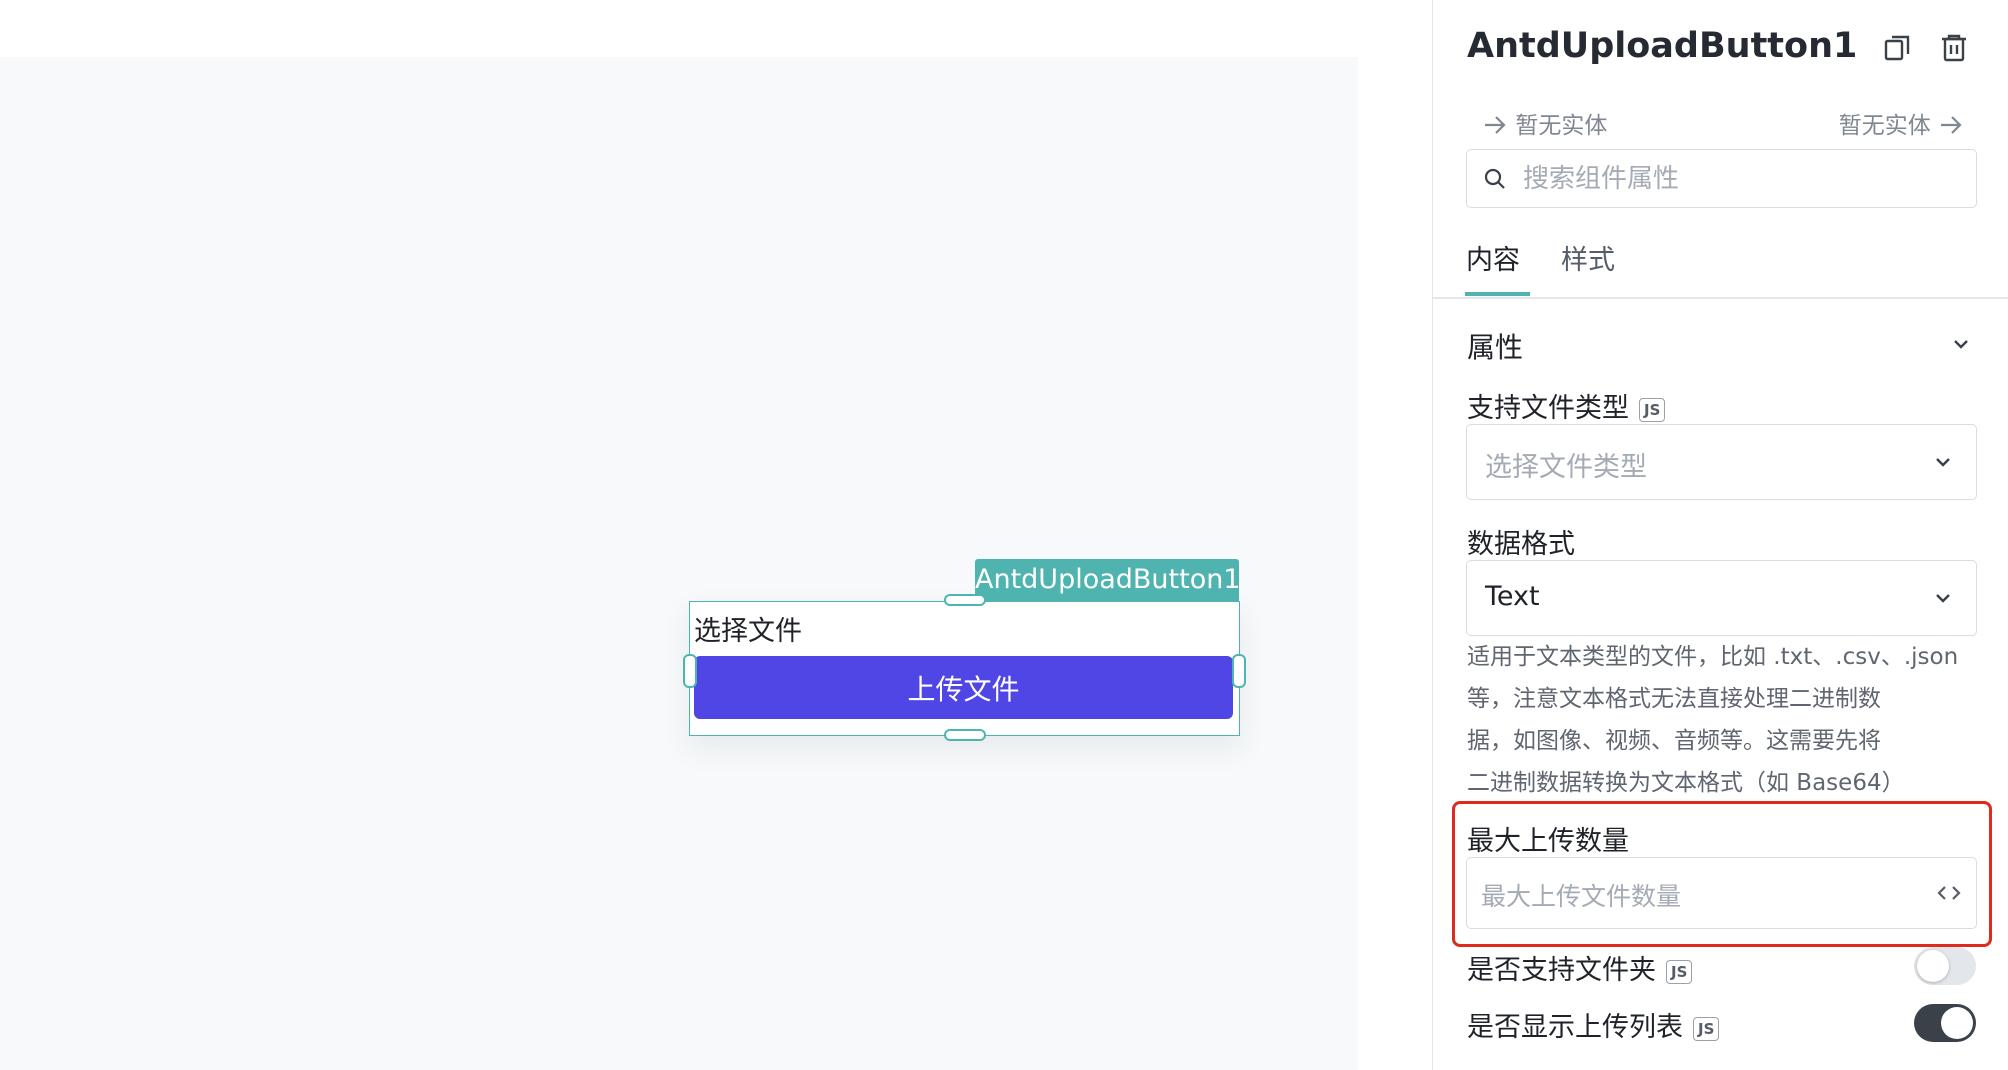  What do you see at coordinates (1720, 298) in the screenshot?
I see `tabs-divider` at bounding box center [1720, 298].